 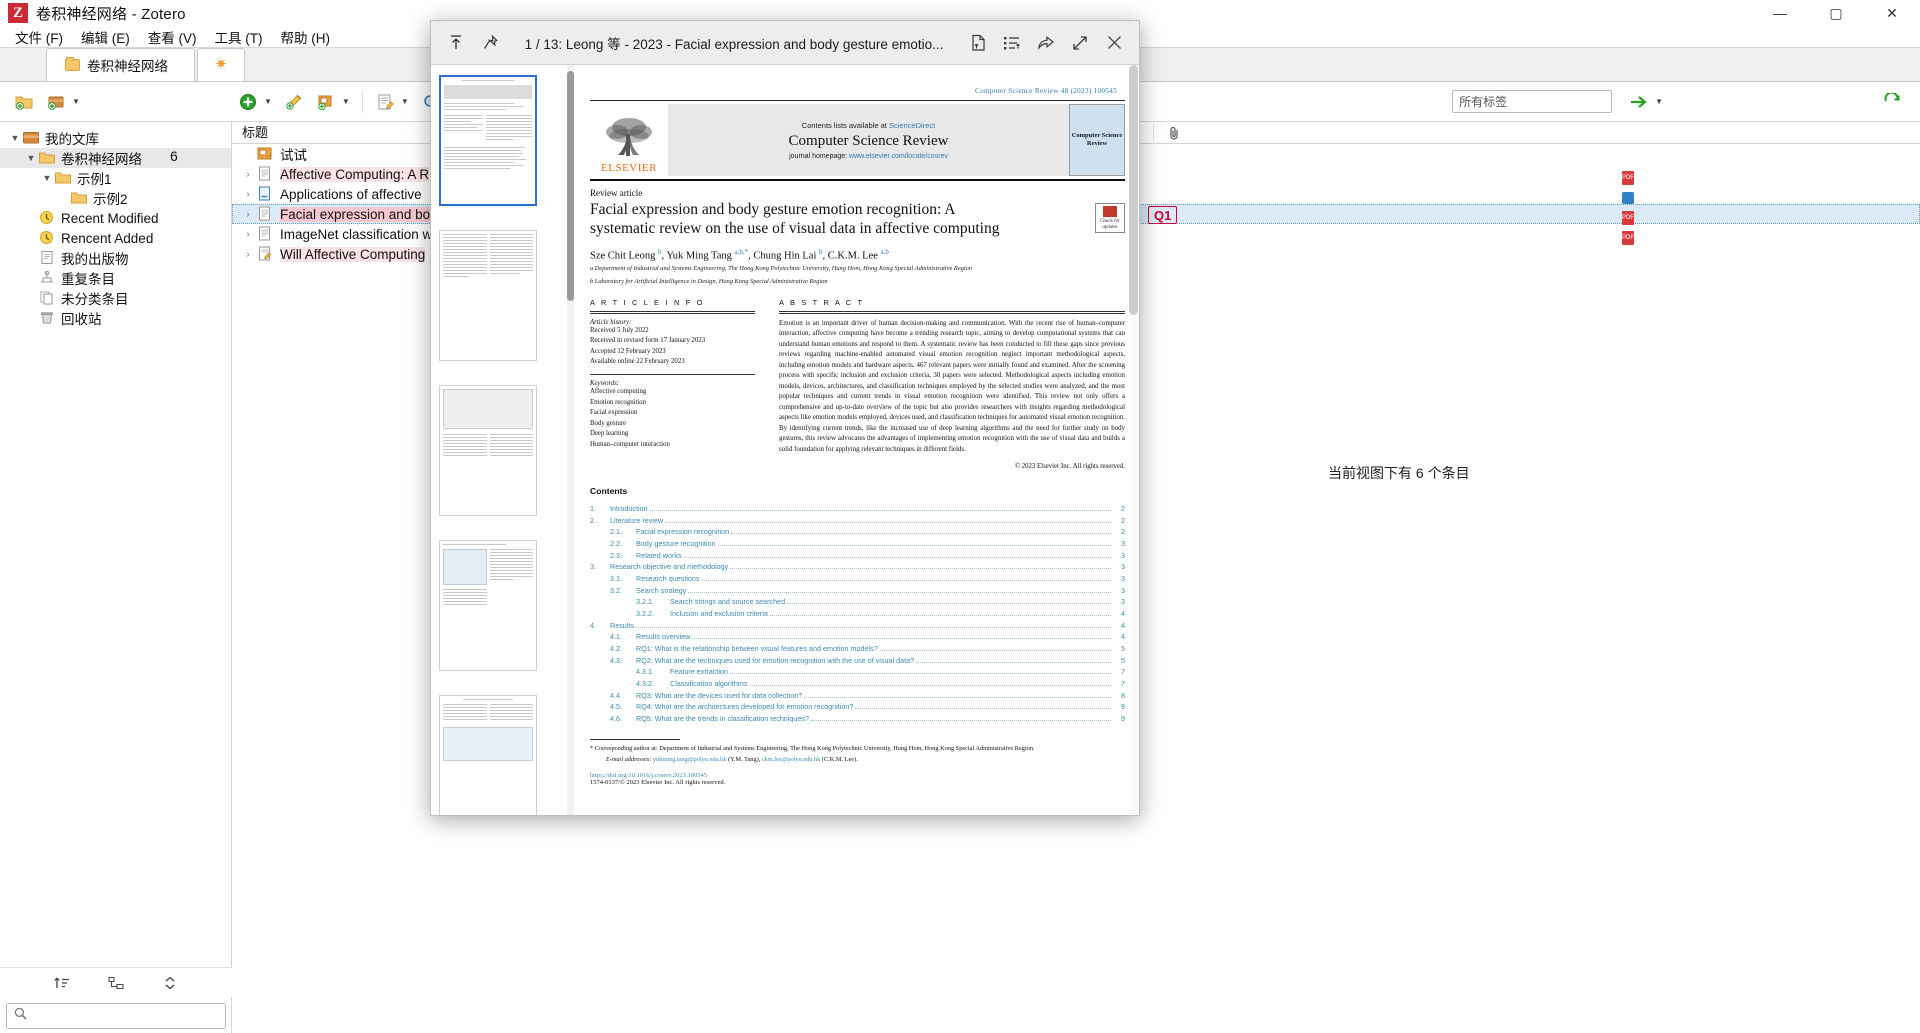 I want to click on toc-entry: 4.1. Results overview 4, so click(x=857, y=637).